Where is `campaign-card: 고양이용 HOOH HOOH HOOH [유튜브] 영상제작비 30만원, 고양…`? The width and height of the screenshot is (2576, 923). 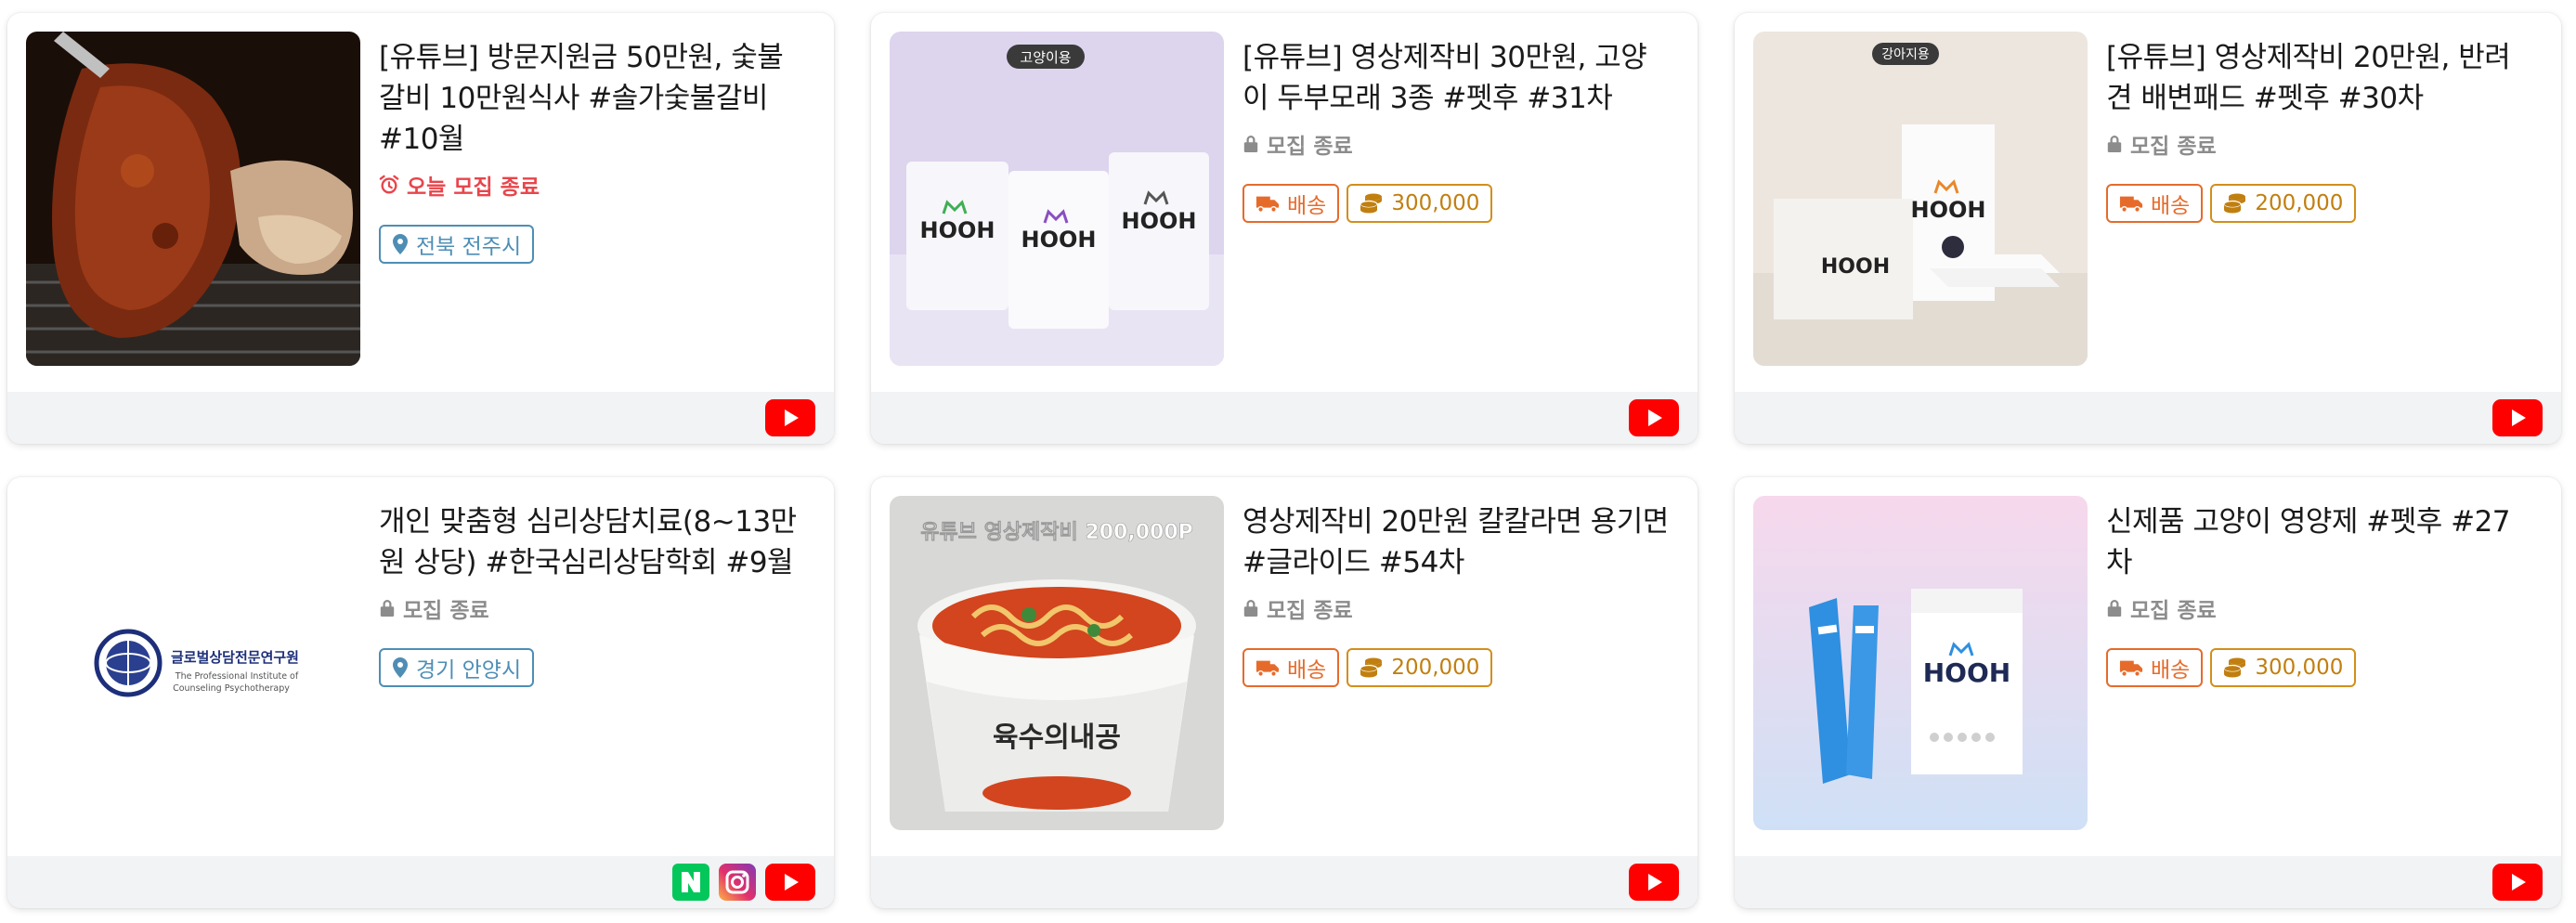 campaign-card: 고양이용 HOOH HOOH HOOH [유튜브] 영상제작비 30만원, 고양… is located at coordinates (1284, 228).